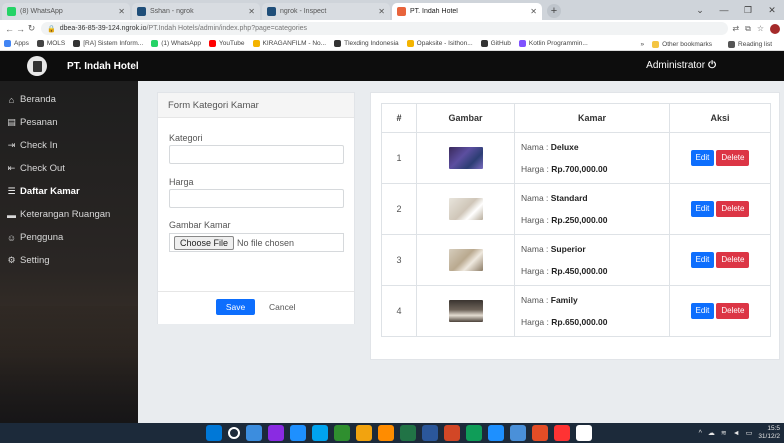 The height and width of the screenshot is (443, 784). I want to click on bookmark-item: GitHub, so click(495, 43).